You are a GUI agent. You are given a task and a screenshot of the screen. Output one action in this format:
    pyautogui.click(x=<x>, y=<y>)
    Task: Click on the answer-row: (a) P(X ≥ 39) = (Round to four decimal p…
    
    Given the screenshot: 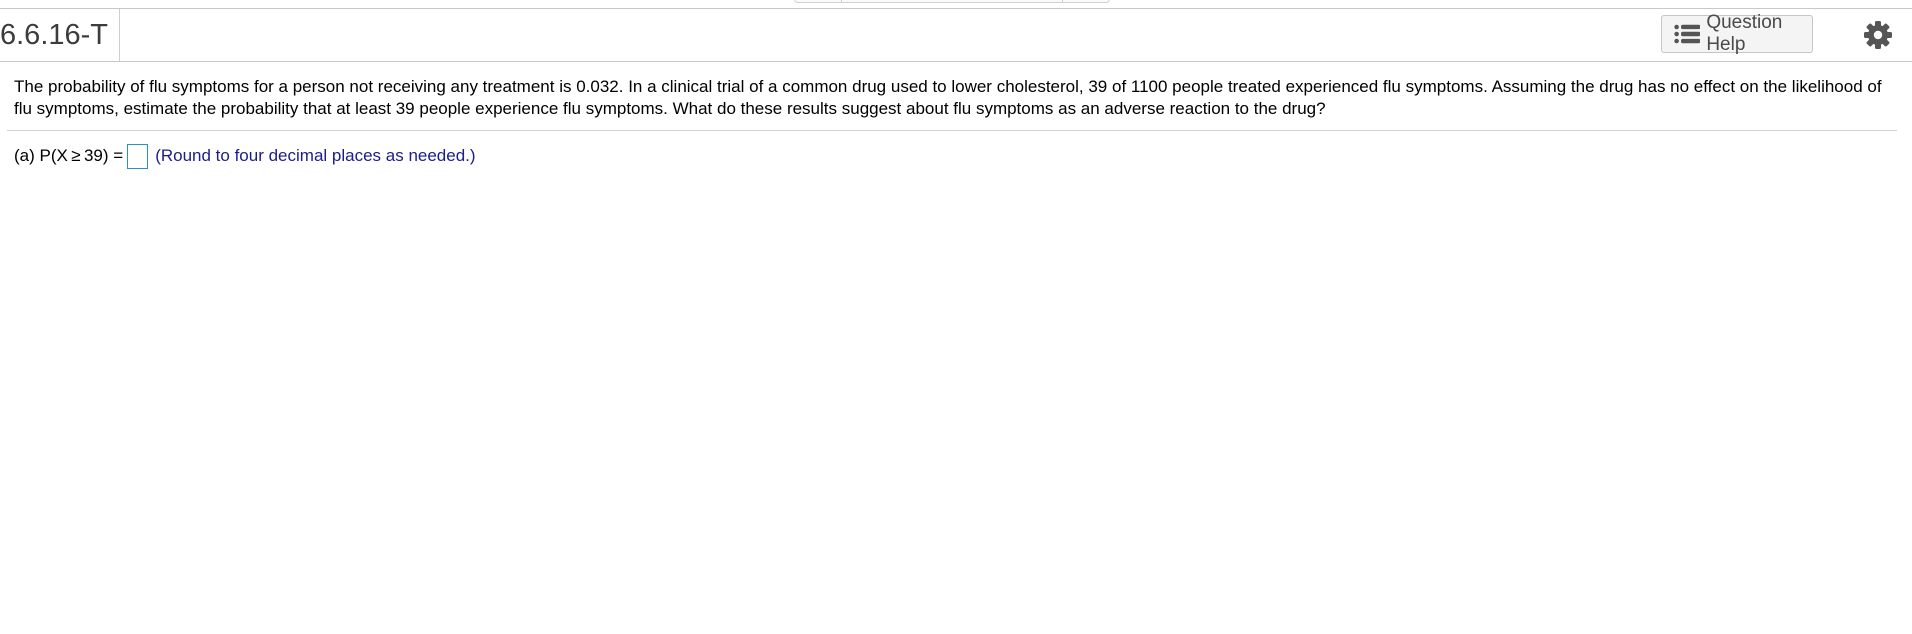 What is the action you would take?
    pyautogui.click(x=245, y=156)
    